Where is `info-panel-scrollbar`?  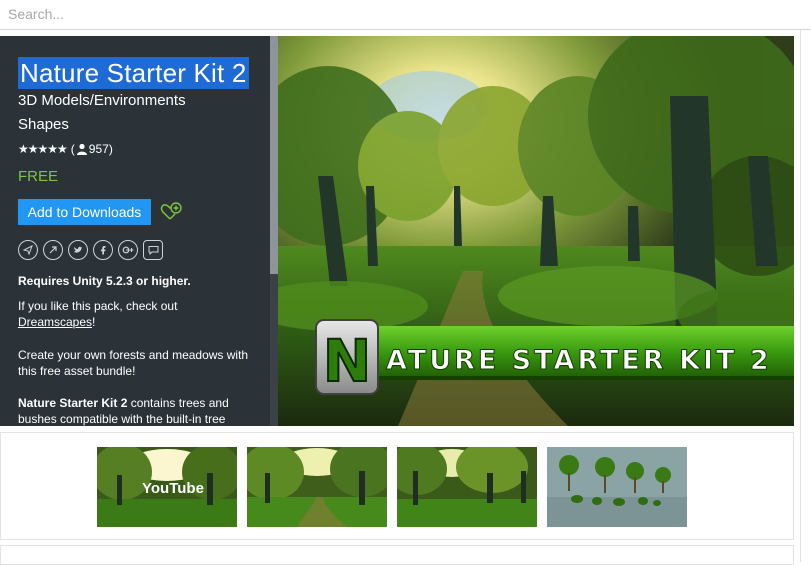 info-panel-scrollbar is located at coordinates (274, 231).